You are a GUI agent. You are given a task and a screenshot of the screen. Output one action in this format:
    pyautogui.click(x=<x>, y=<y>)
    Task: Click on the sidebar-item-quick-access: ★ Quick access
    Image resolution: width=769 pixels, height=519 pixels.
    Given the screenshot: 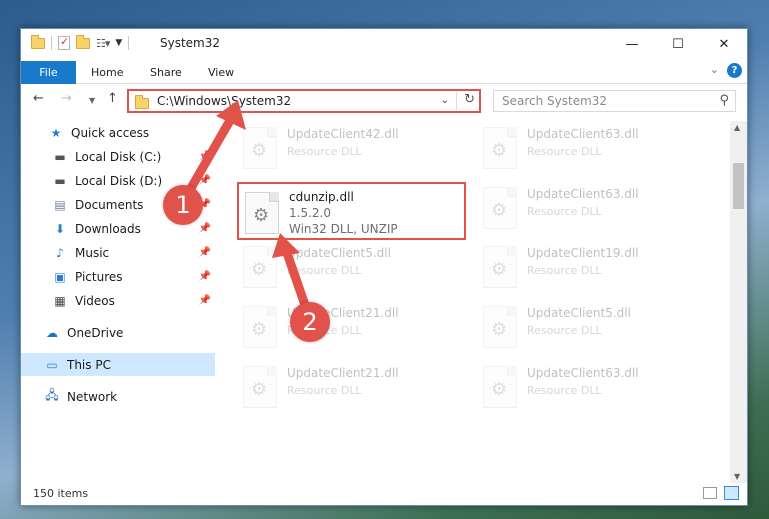 What is the action you would take?
    pyautogui.click(x=118, y=132)
    